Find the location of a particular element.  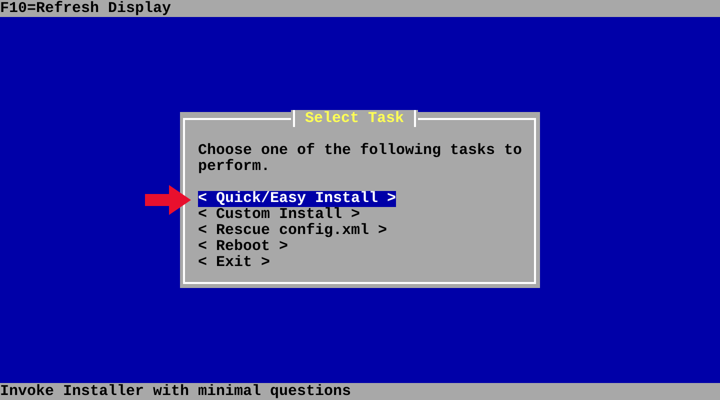

status-bar: Invoke Installer with minimal questions is located at coordinates (360, 391).